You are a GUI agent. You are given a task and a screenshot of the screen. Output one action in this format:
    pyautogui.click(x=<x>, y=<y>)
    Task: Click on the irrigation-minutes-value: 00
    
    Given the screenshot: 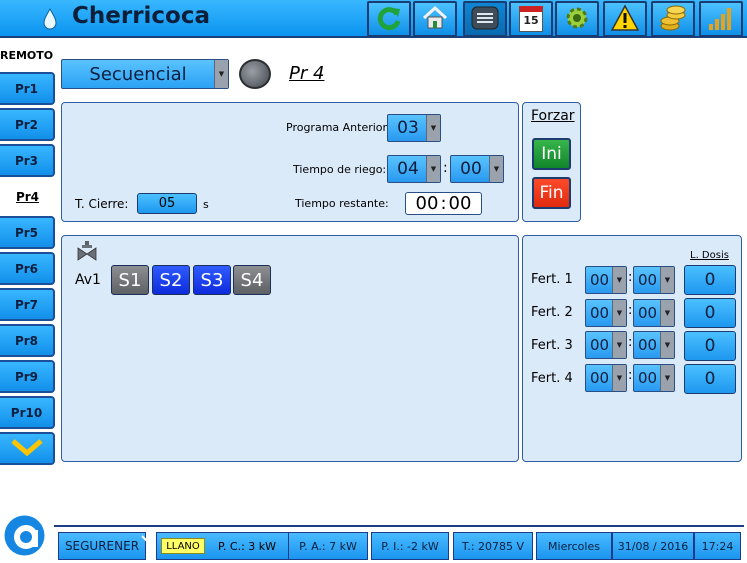 What is the action you would take?
    pyautogui.click(x=471, y=169)
    